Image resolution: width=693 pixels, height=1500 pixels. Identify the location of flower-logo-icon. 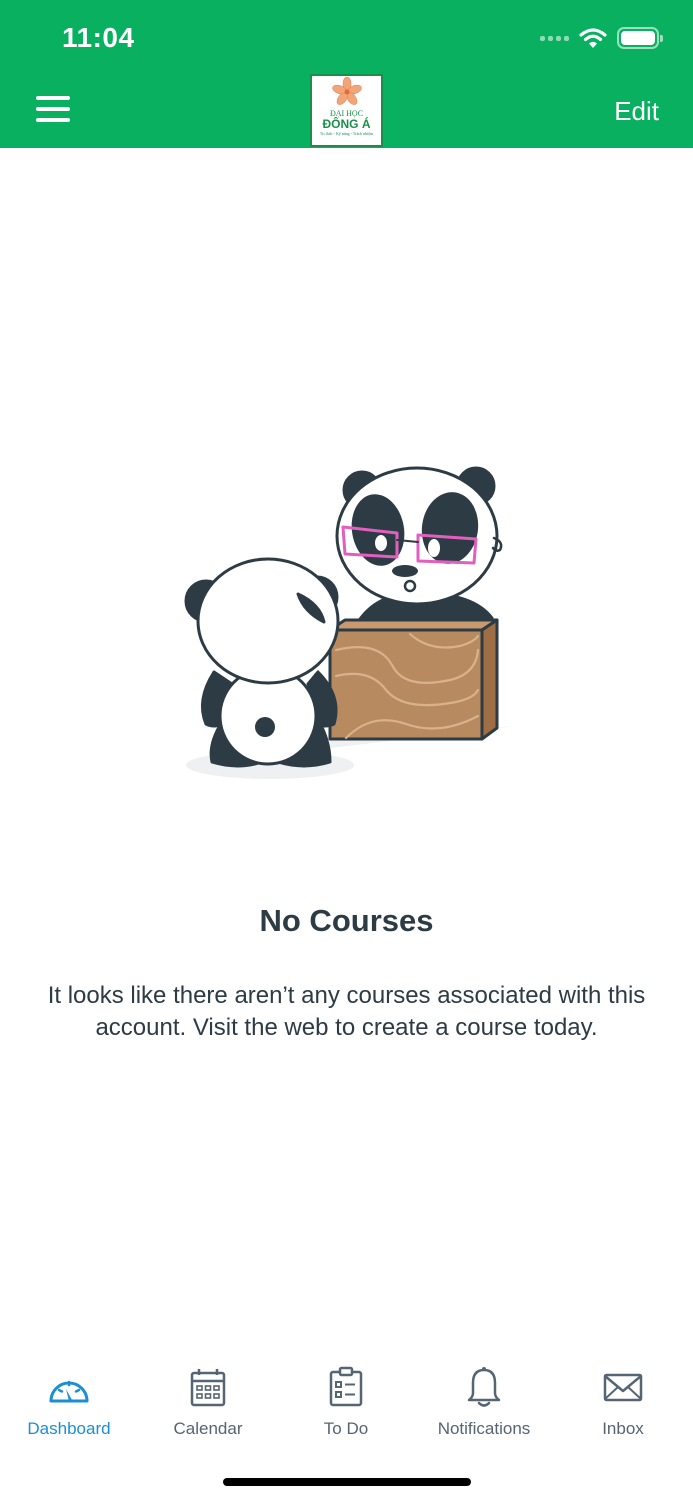
(346, 90).